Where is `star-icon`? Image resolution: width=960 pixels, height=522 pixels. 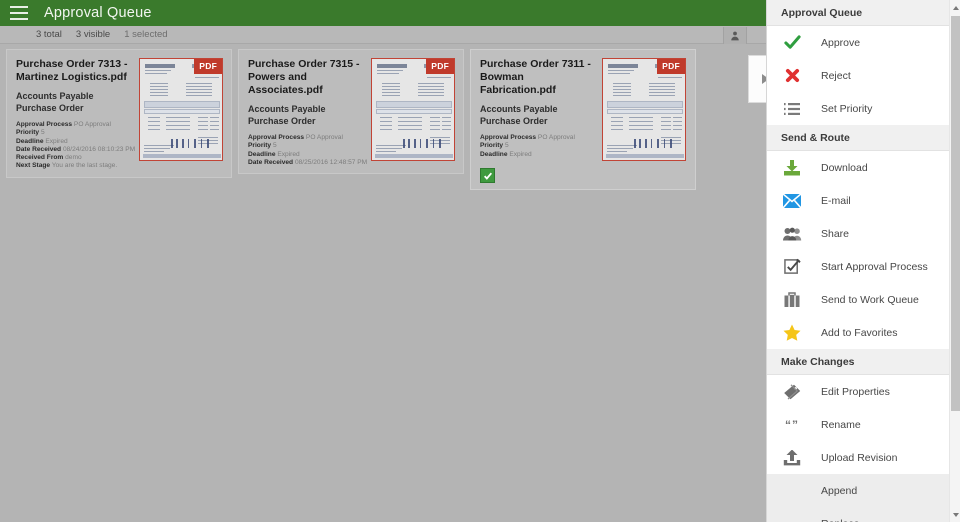 star-icon is located at coordinates (792, 333).